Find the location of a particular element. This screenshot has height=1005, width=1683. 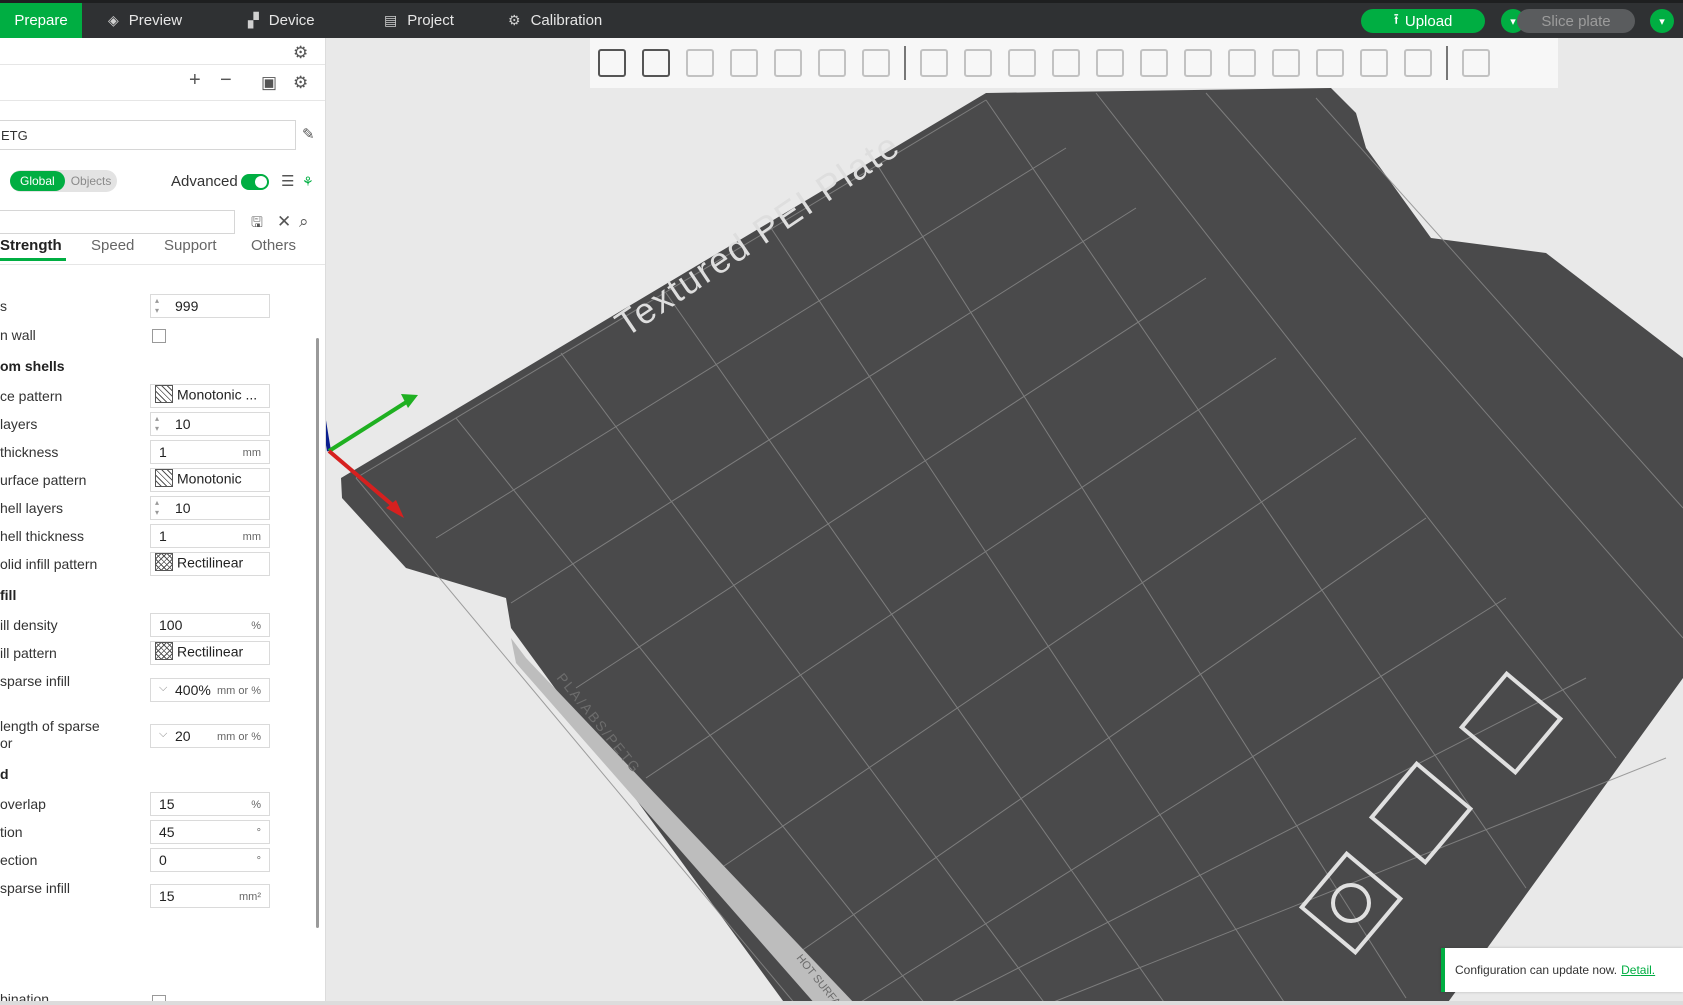

add-plate-icon is located at coordinates (656, 63).